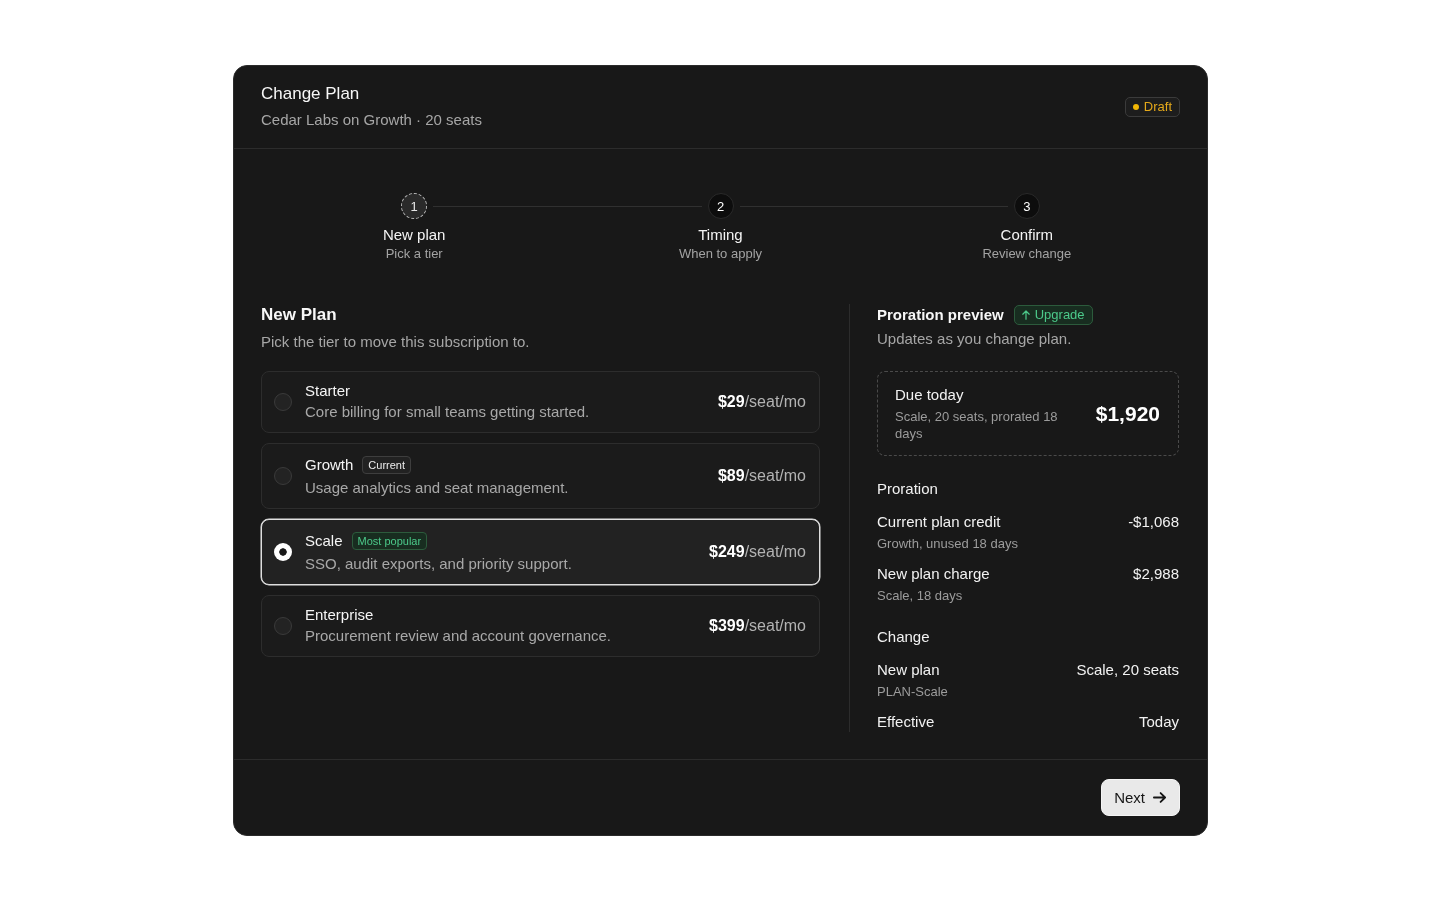 This screenshot has width=1440, height=900. Describe the element at coordinates (907, 489) in the screenshot. I see `summary-heading: Proration` at that location.